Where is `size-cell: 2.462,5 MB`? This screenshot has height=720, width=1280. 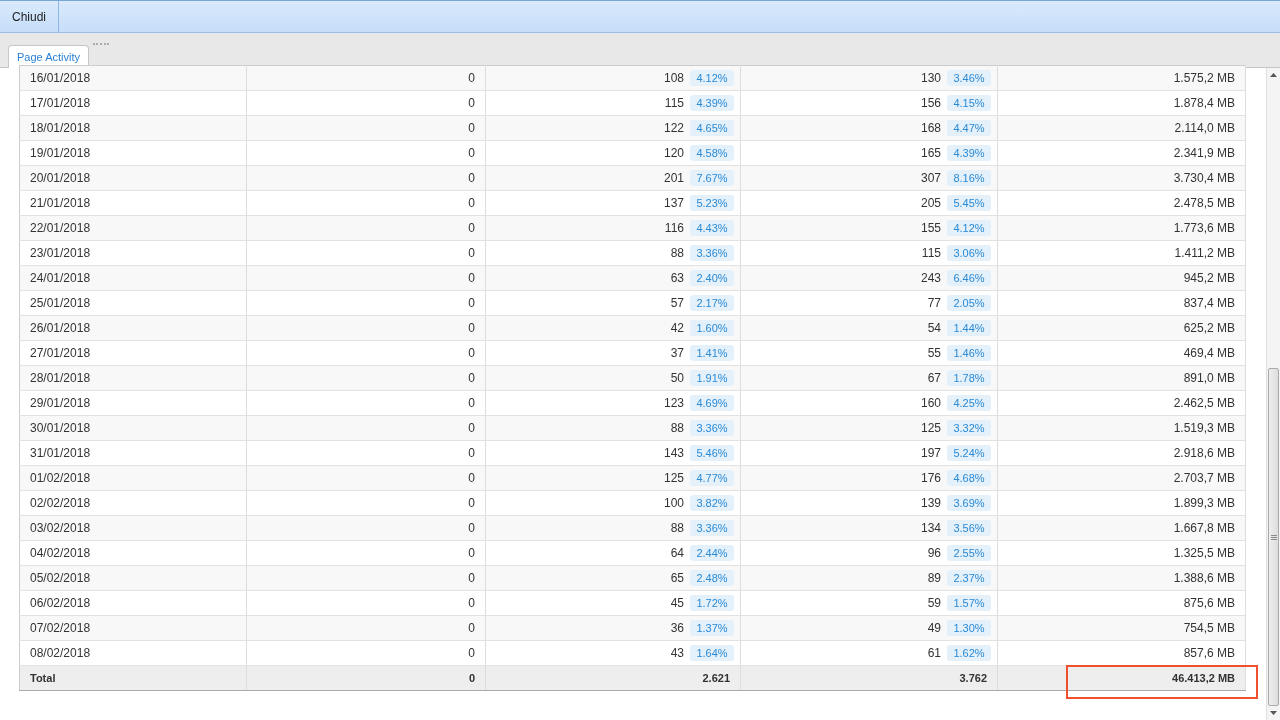 size-cell: 2.462,5 MB is located at coordinates (1121, 403).